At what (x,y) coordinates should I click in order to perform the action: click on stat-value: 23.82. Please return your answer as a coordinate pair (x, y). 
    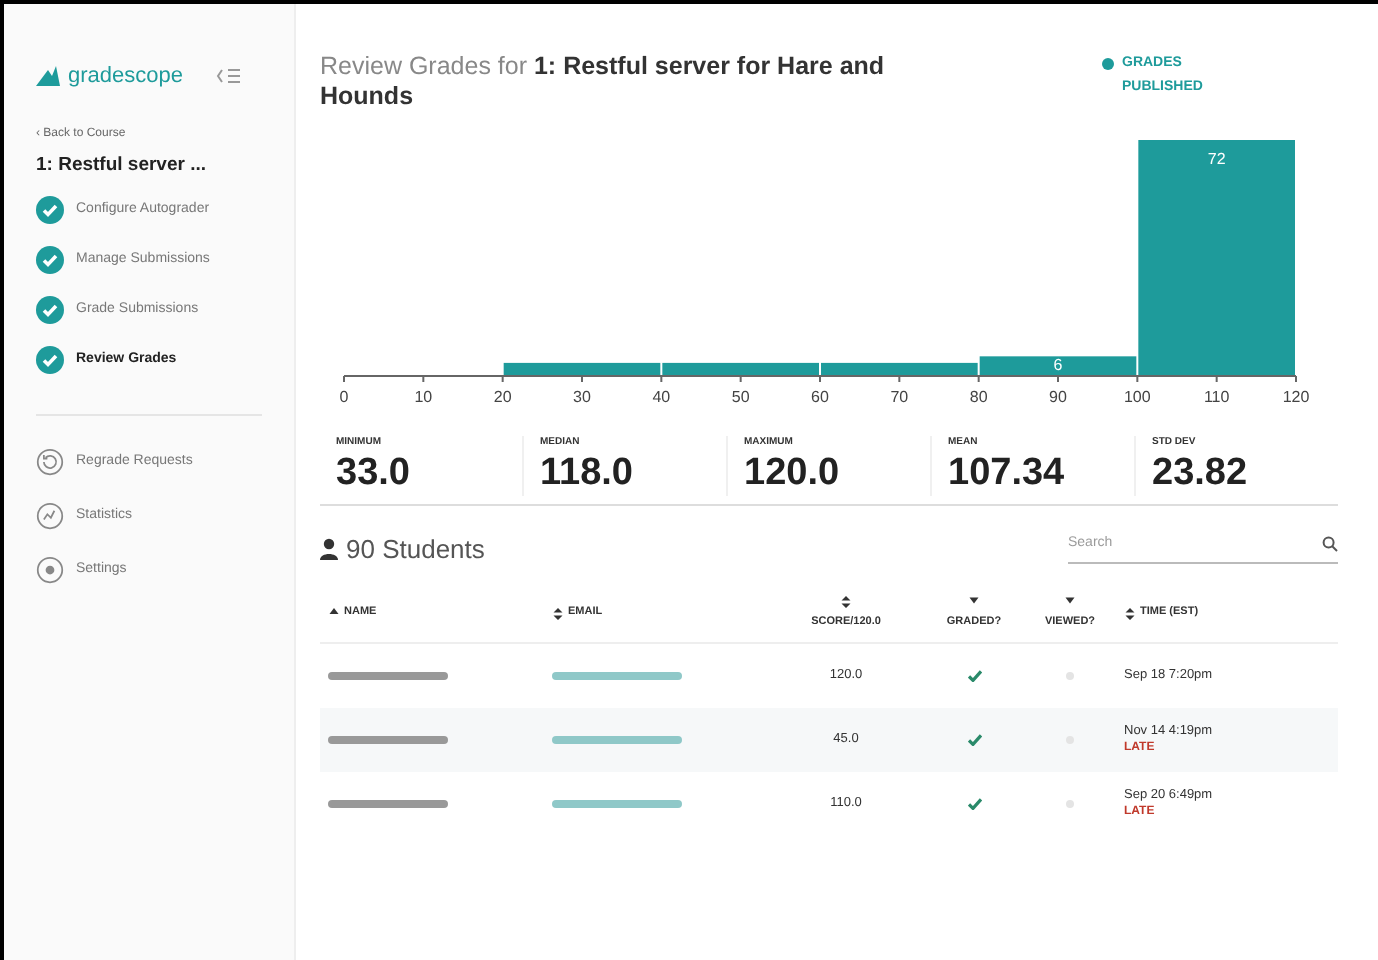
    Looking at the image, I should click on (1201, 473).